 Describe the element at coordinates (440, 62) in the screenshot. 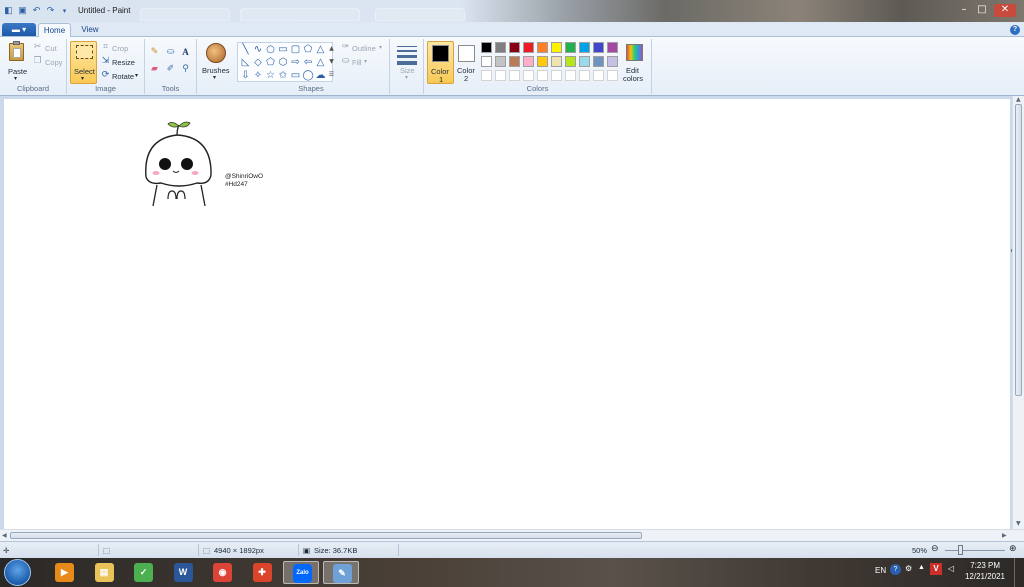

I see `color1-button: Color 1` at that location.